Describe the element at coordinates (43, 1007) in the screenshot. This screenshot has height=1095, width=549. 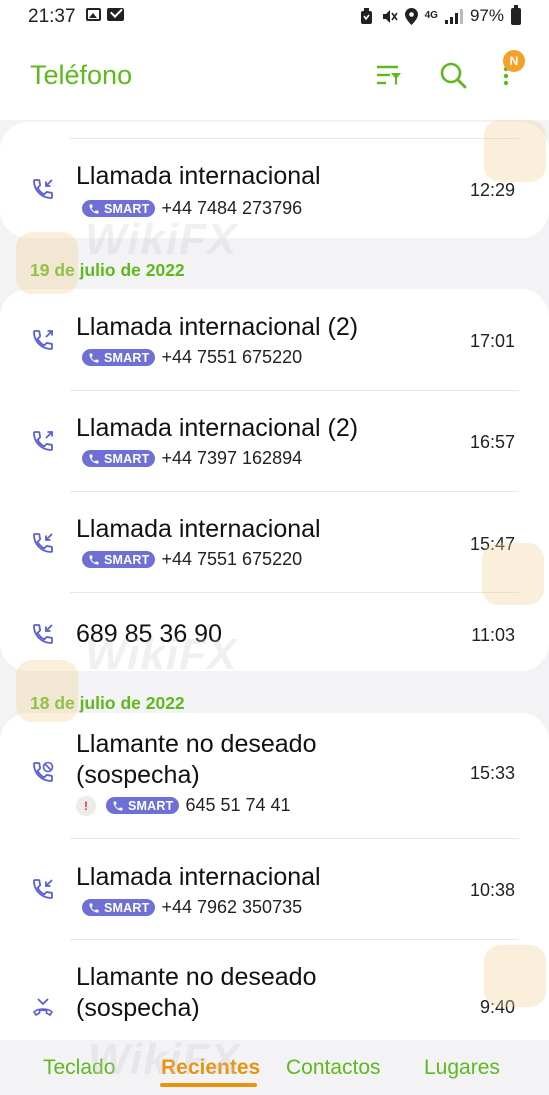
I see `rejected-call-icon` at that location.